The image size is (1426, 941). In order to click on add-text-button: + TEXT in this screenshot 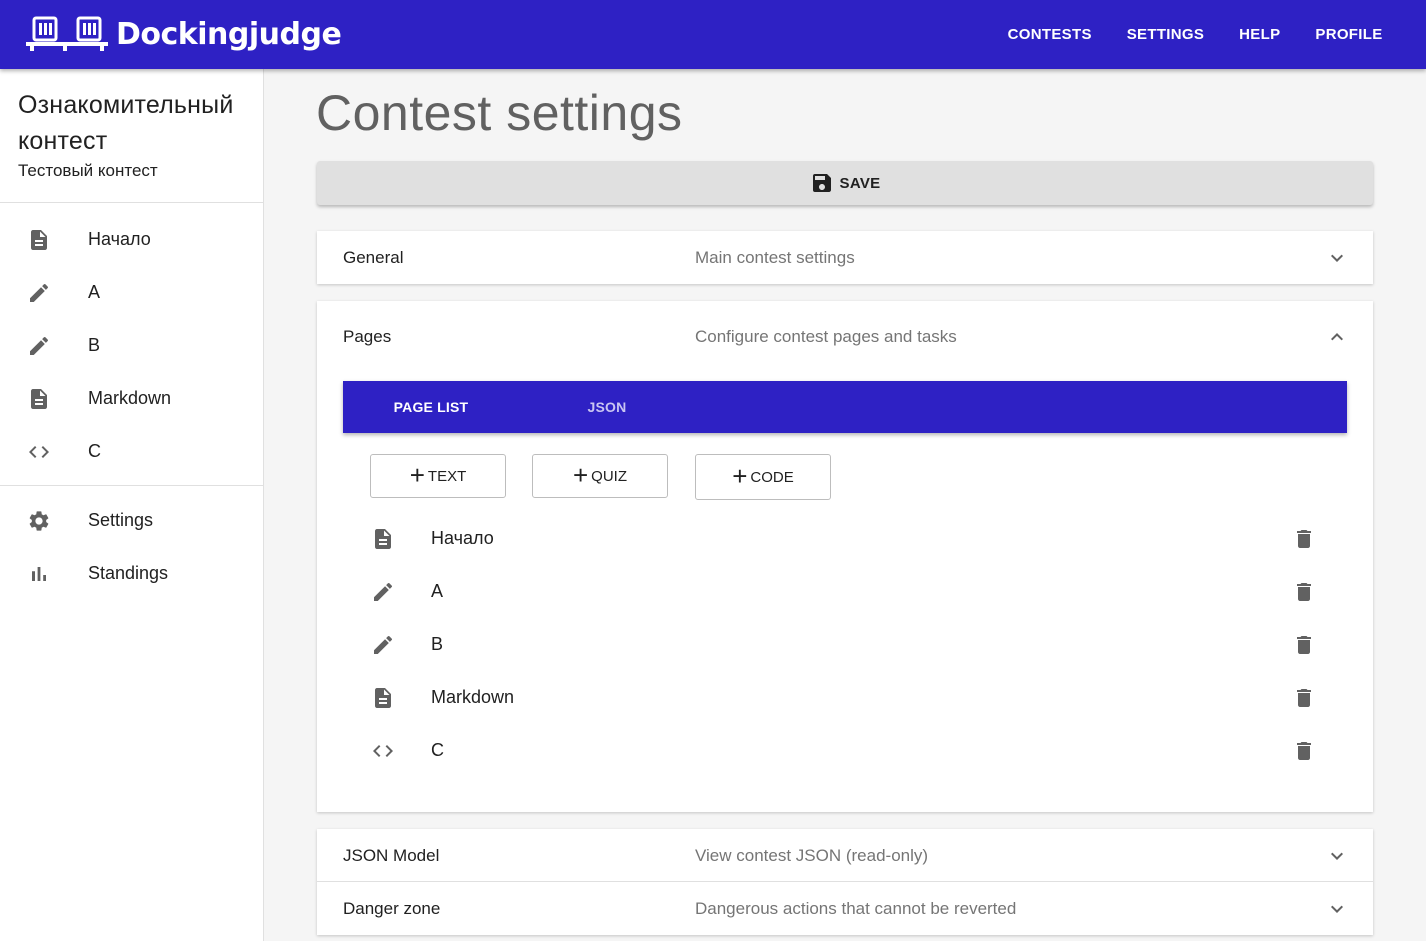, I will do `click(438, 476)`.